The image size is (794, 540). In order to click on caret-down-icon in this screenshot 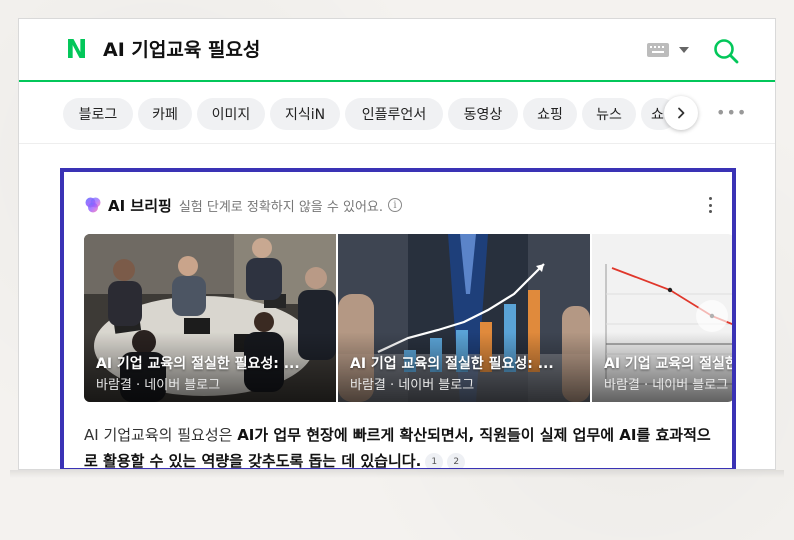, I will do `click(684, 50)`.